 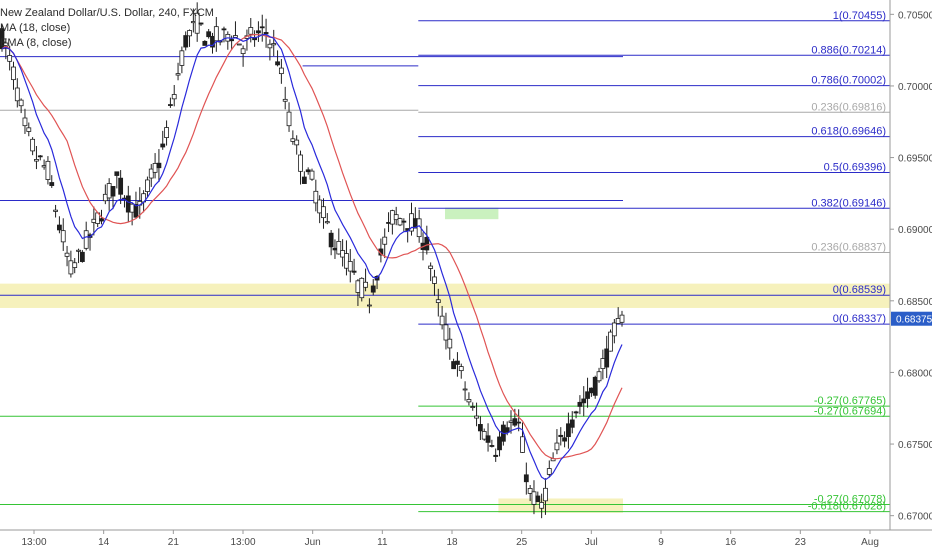 I want to click on x-tick-label: 23, so click(x=801, y=542).